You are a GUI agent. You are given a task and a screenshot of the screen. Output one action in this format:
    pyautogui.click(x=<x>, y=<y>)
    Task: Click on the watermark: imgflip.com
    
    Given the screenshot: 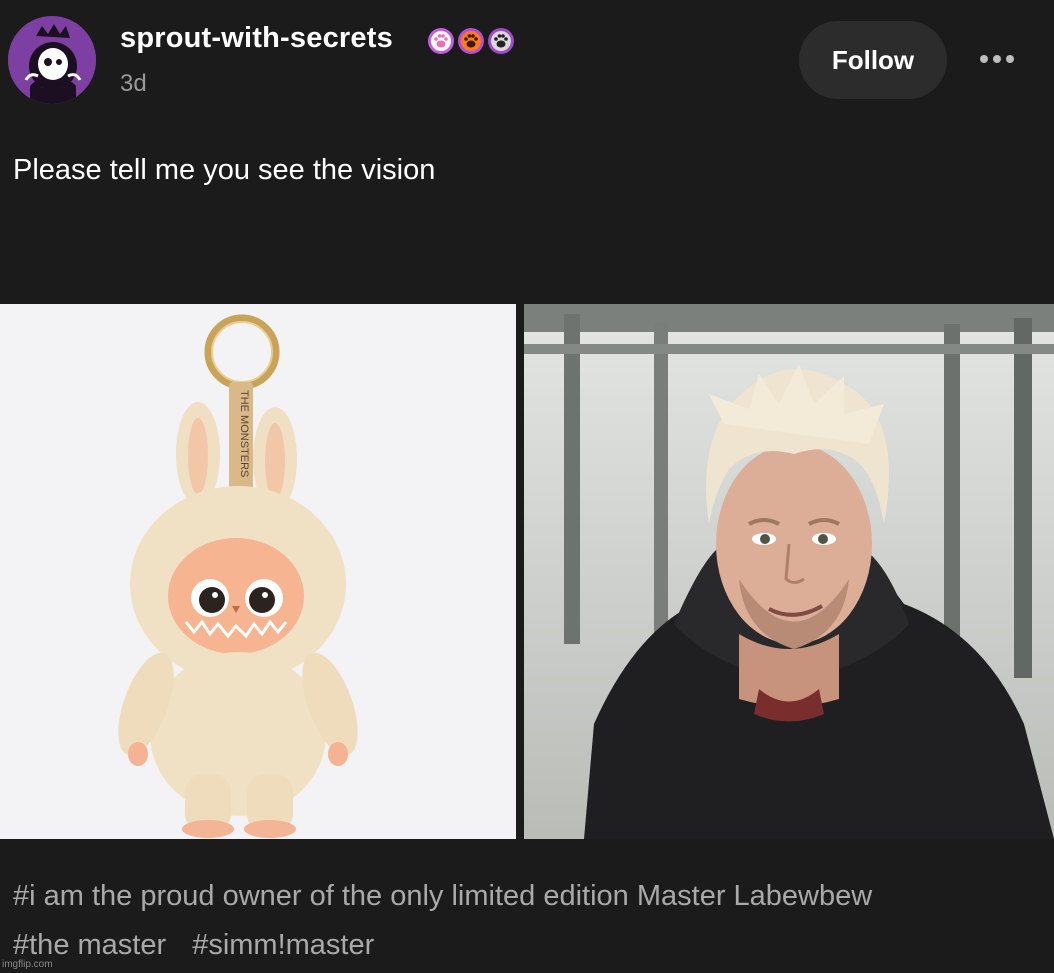 What is the action you would take?
    pyautogui.click(x=27, y=964)
    